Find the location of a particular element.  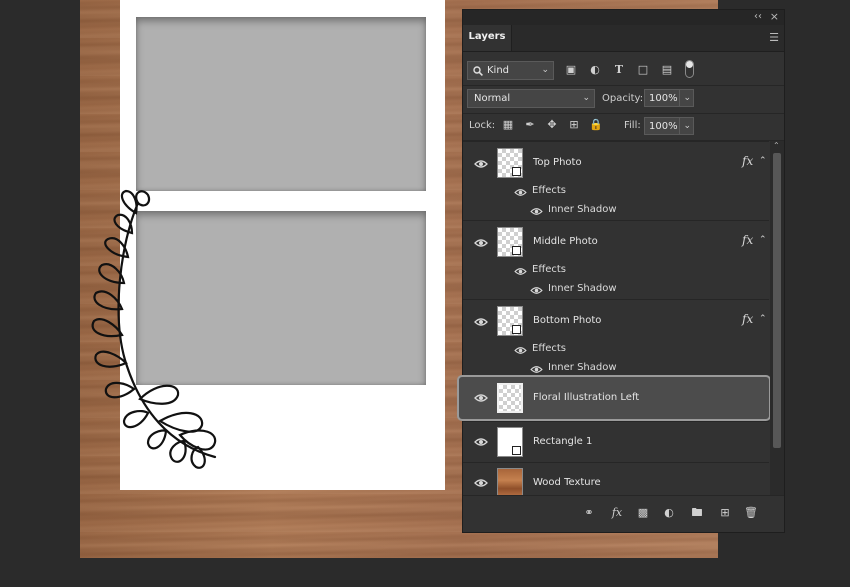

layer-row-rectangle-1: Rectangle 1 is located at coordinates (616, 441).